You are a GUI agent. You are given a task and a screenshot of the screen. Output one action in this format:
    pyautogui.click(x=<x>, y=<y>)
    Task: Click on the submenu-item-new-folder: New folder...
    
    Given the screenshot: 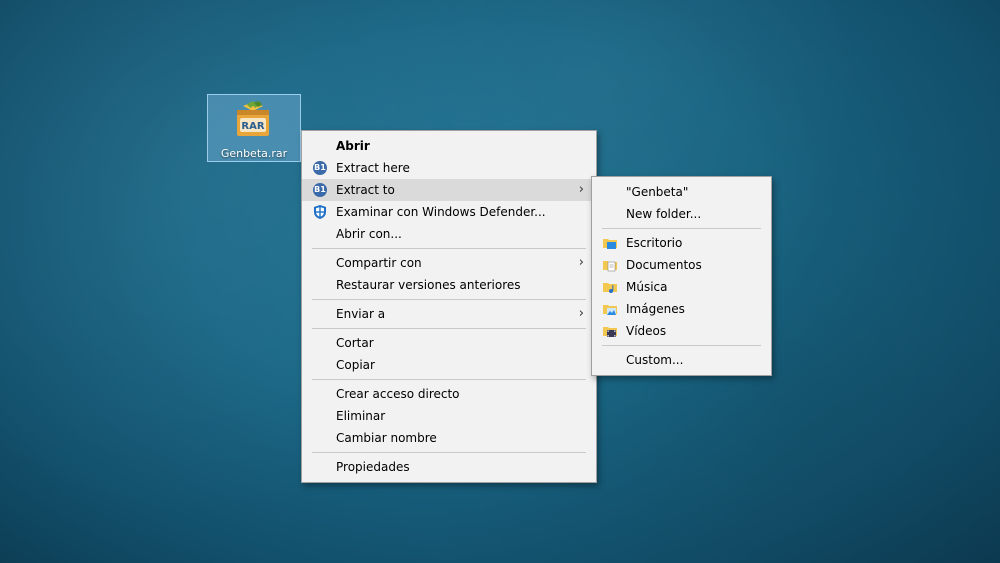 What is the action you would take?
    pyautogui.click(x=681, y=214)
    